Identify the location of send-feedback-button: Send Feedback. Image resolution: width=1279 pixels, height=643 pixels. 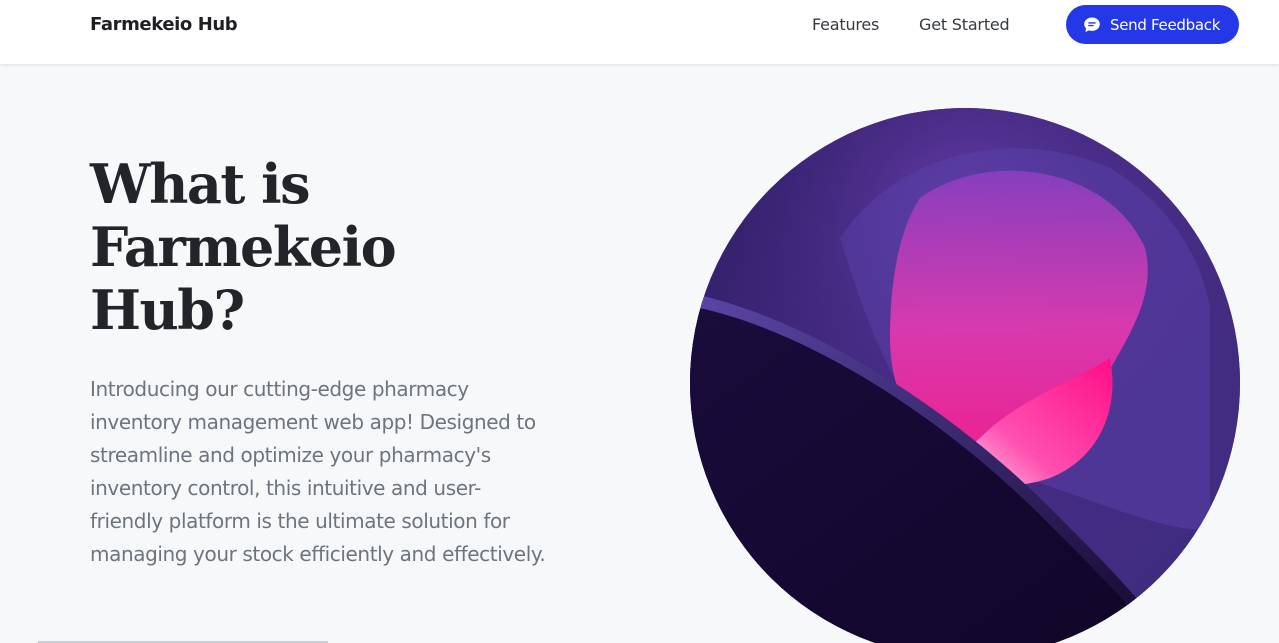
(1152, 24).